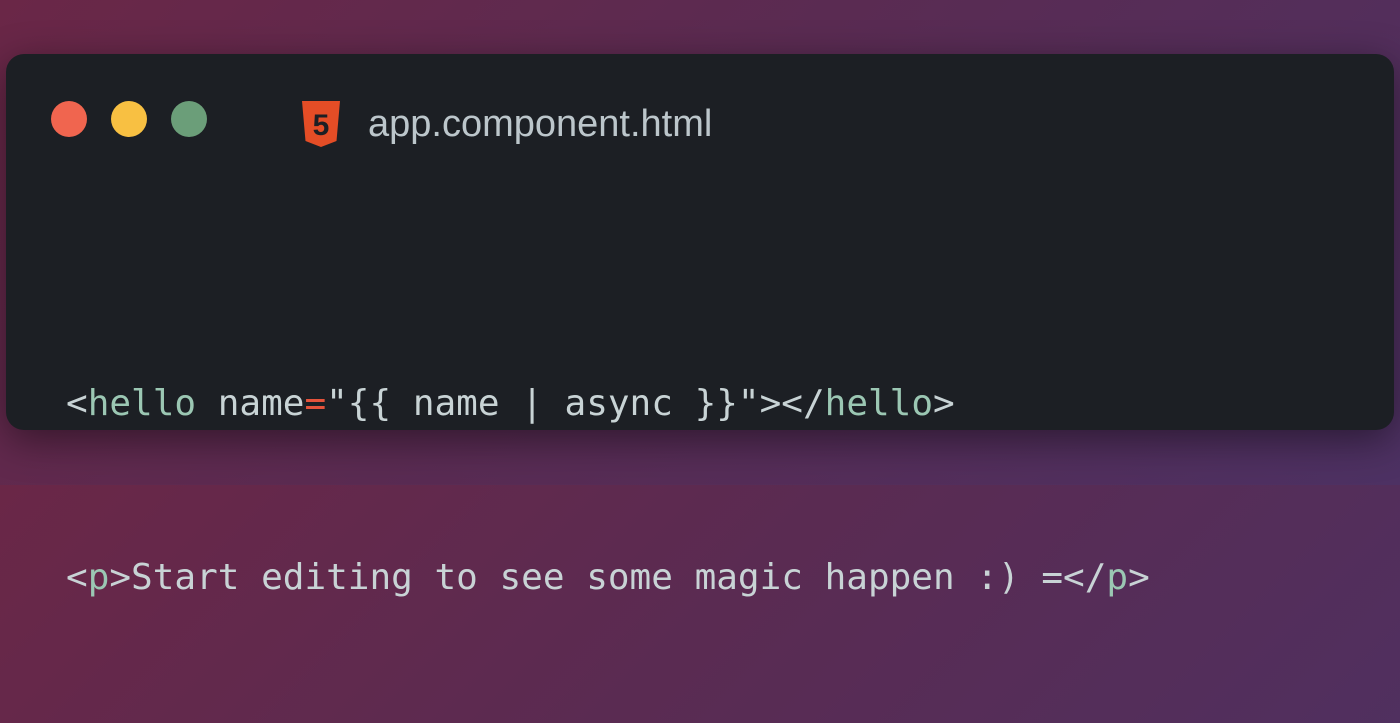 The image size is (1400, 723). Describe the element at coordinates (540, 124) in the screenshot. I see `file-name: app.component.html` at that location.